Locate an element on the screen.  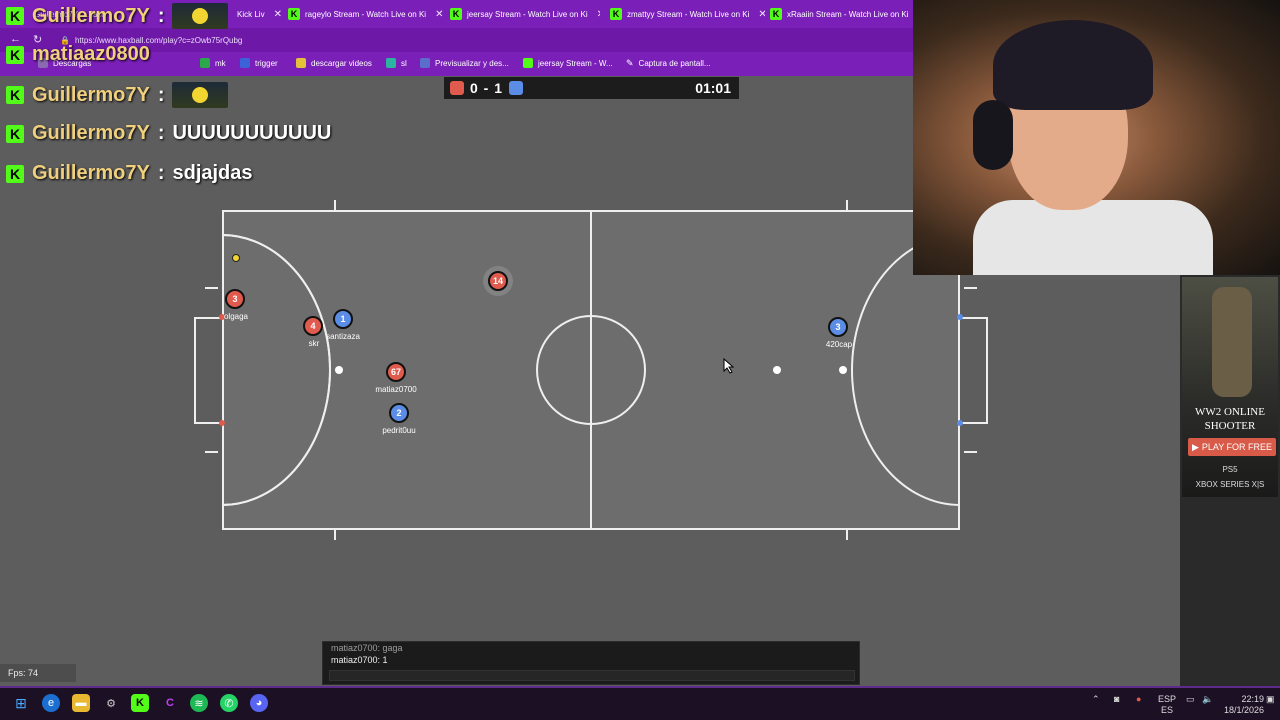
player-red-3: 3 is located at coordinates (235, 299).